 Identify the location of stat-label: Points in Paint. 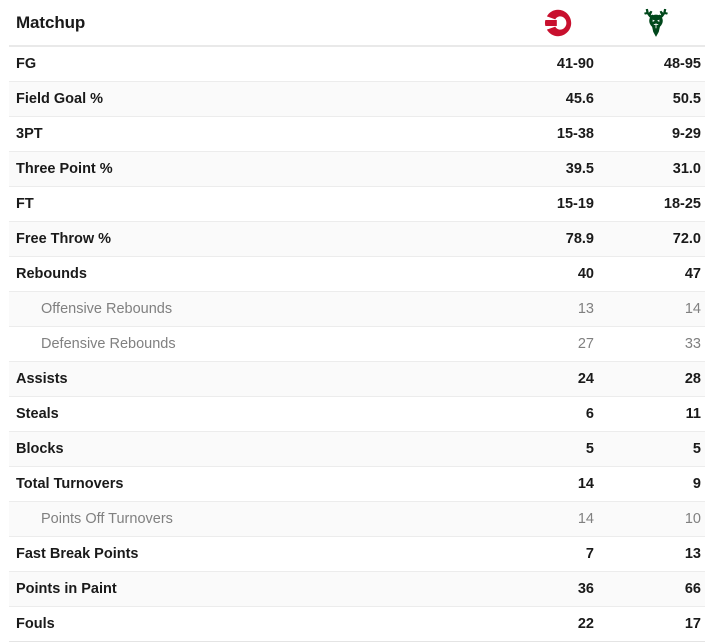
(66, 589).